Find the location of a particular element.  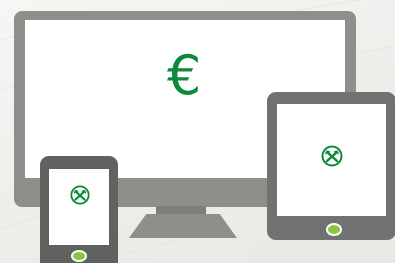

monitor-stand is located at coordinates (183, 226).